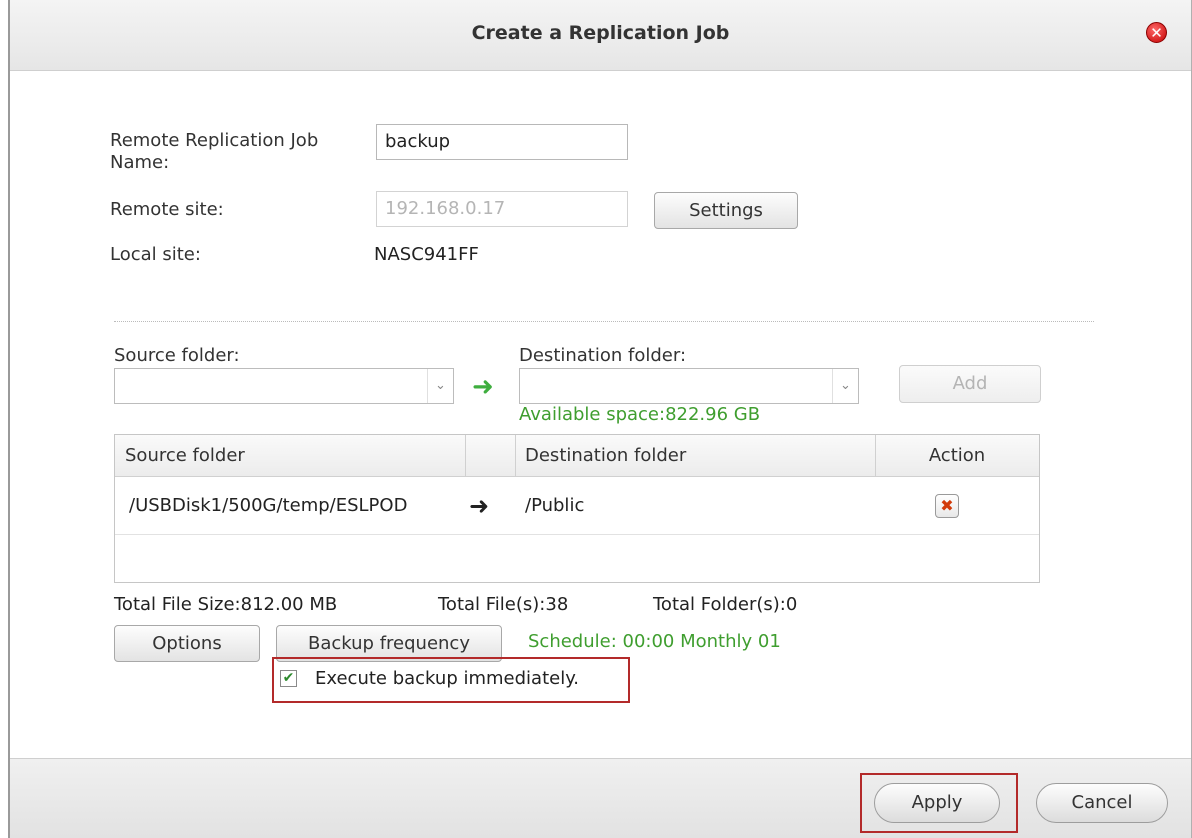  What do you see at coordinates (268, 505) in the screenshot?
I see `row-source-folder: /USBDisk1/500G/temp/ESLPOD` at bounding box center [268, 505].